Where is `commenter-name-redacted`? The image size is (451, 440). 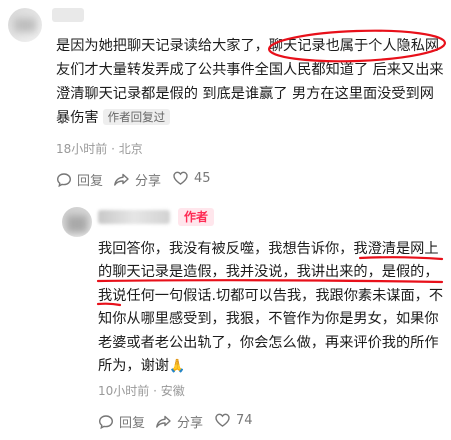
commenter-name-redacted is located at coordinates (68, 15).